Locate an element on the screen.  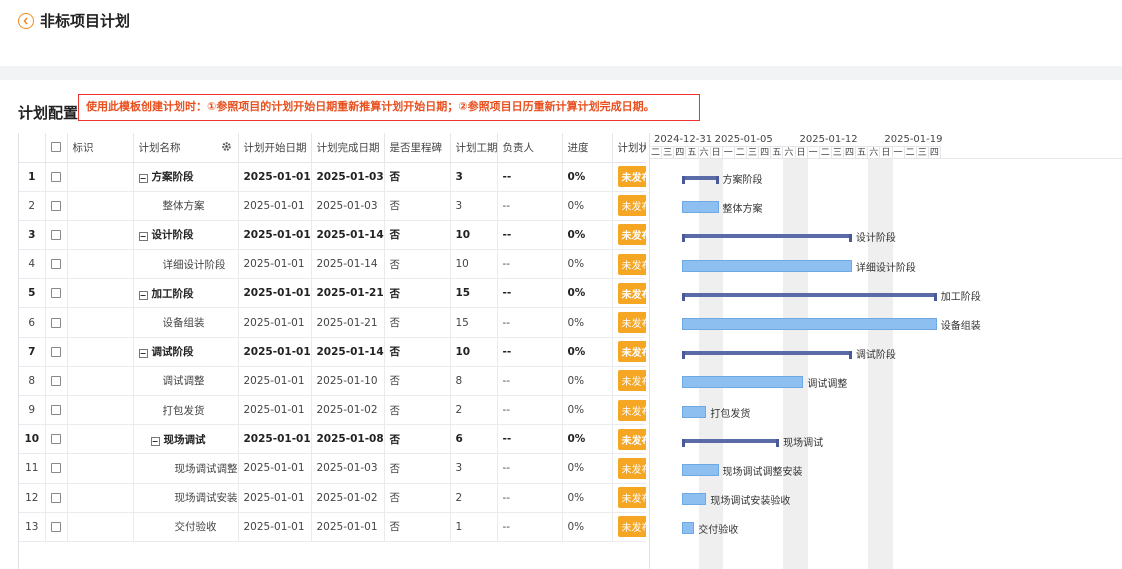
row-plan-name: − 现场调试 is located at coordinates (186, 439).